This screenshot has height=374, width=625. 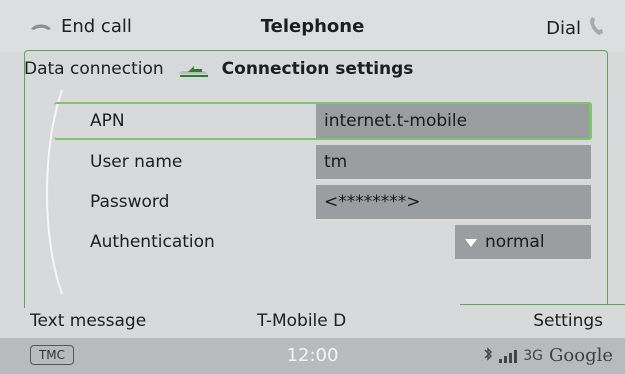 I want to click on top-bar: End call Telephone Dial, so click(x=312, y=26).